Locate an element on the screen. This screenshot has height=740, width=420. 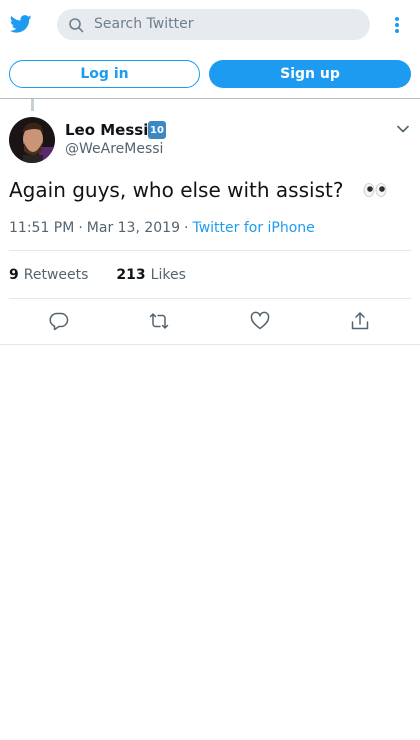
top-bar: Search Twitter is located at coordinates (210, 25).